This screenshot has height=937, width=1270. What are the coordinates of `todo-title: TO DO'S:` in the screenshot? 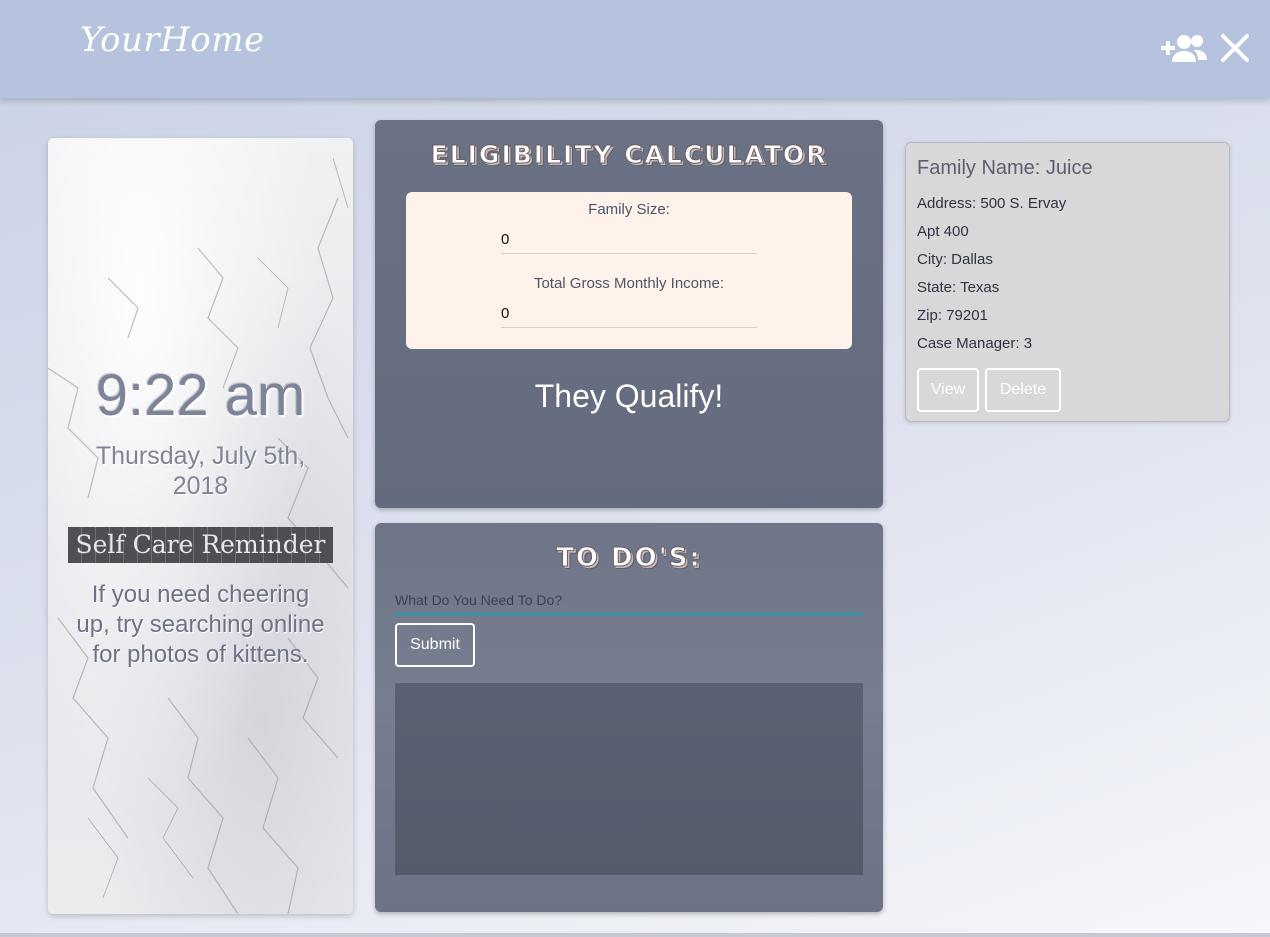 It's located at (629, 558).